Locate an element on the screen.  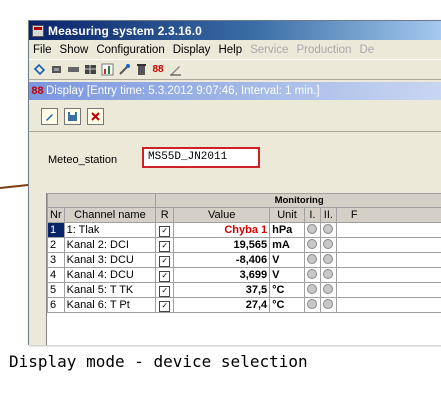
menu-display: Display is located at coordinates (192, 50).